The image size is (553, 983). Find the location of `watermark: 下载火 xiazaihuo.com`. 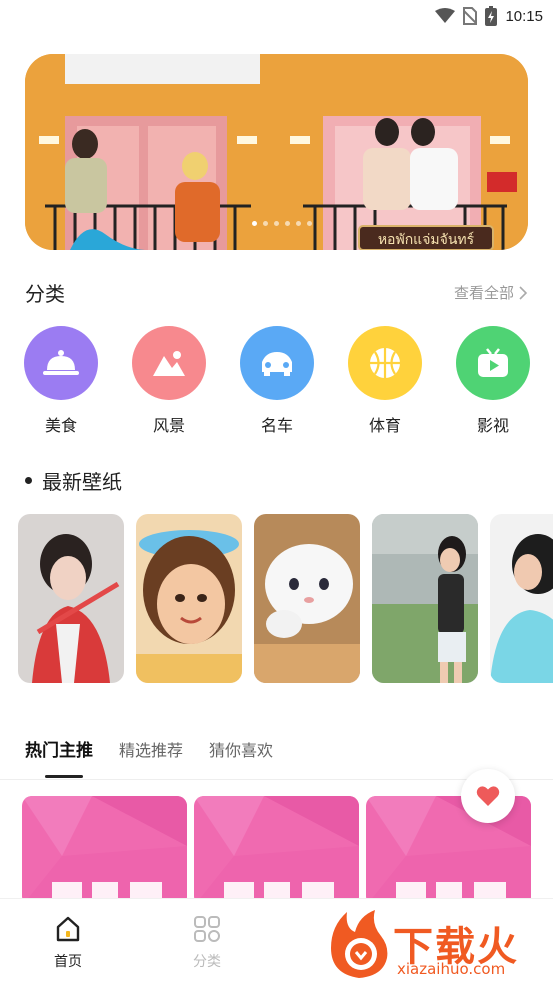

watermark: 下载火 xiazaihuo.com is located at coordinates (437, 944).